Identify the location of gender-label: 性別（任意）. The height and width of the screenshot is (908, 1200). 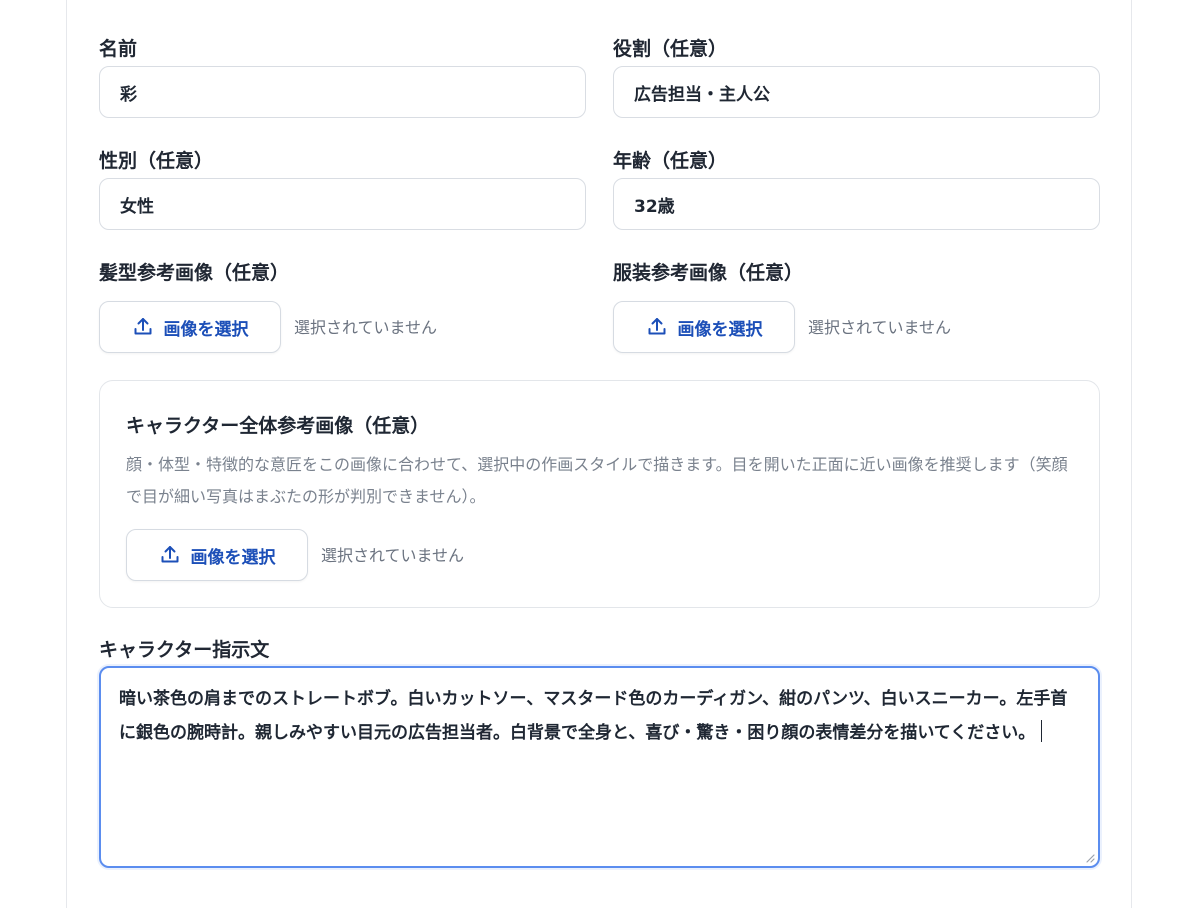
(156, 161).